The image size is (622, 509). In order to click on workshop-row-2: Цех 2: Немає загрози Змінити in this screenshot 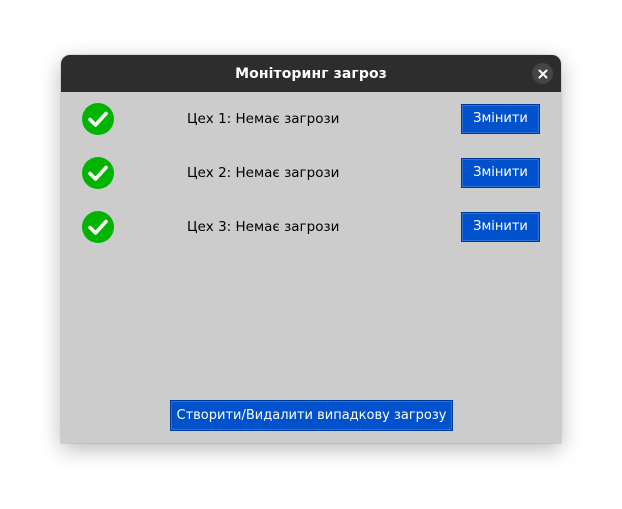, I will do `click(311, 173)`.